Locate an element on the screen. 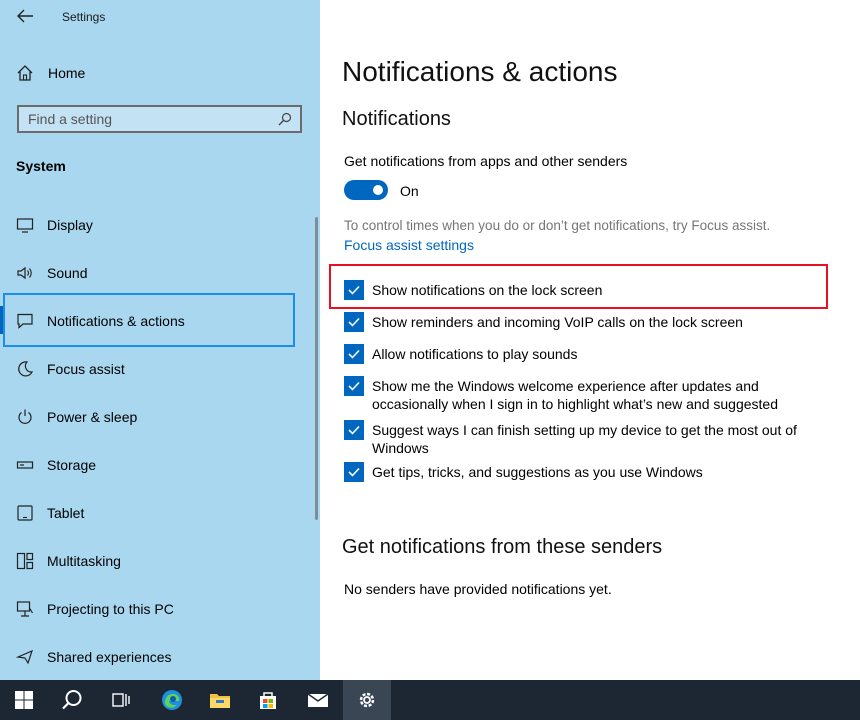  share-icon is located at coordinates (25, 657).